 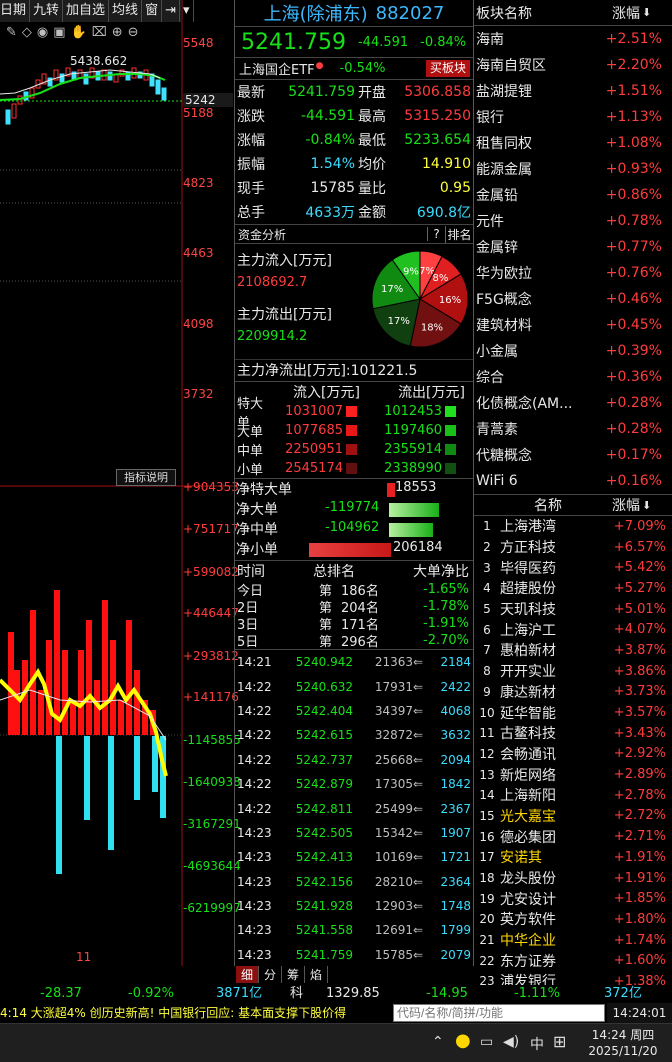 I want to click on stock-row: 19 尤安设计 +1.85%, so click(x=573, y=898).